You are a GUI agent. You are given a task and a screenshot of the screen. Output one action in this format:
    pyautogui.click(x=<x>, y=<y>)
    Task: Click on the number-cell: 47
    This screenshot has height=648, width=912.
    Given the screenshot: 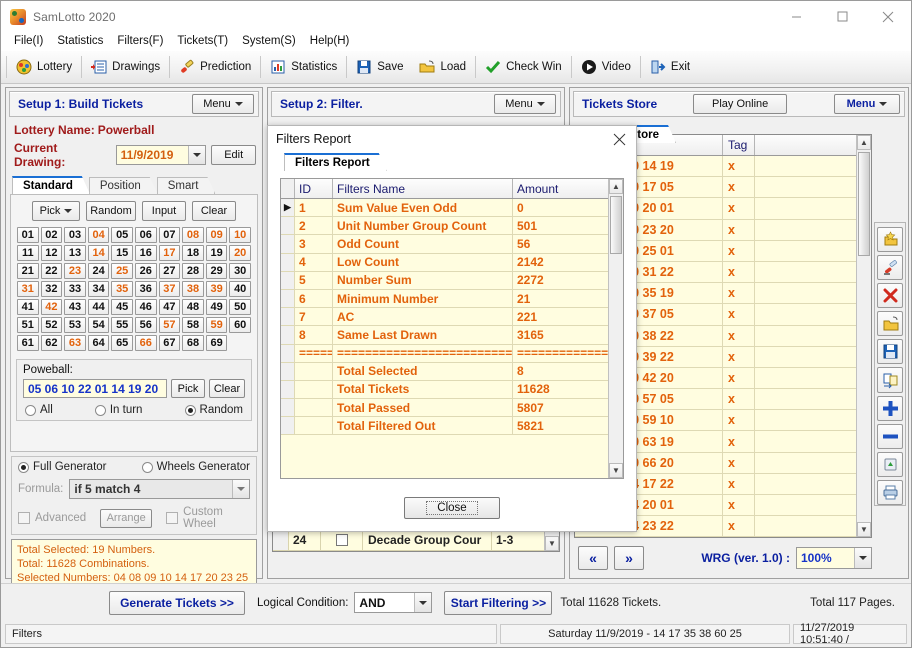 What is the action you would take?
    pyautogui.click(x=169, y=307)
    